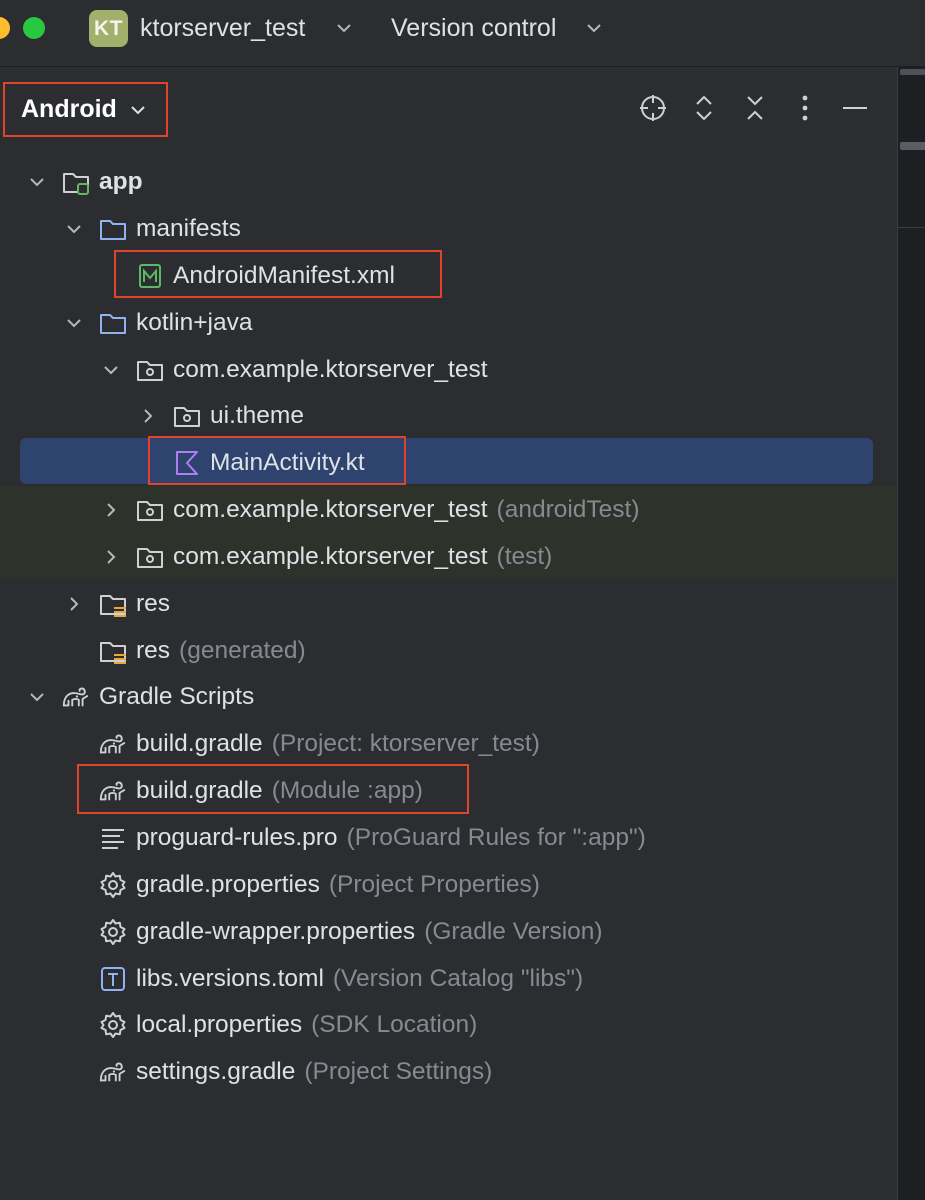 Image resolution: width=925 pixels, height=1200 pixels. Describe the element at coordinates (344, 28) in the screenshot. I see `project-chevron-down-icon` at that location.